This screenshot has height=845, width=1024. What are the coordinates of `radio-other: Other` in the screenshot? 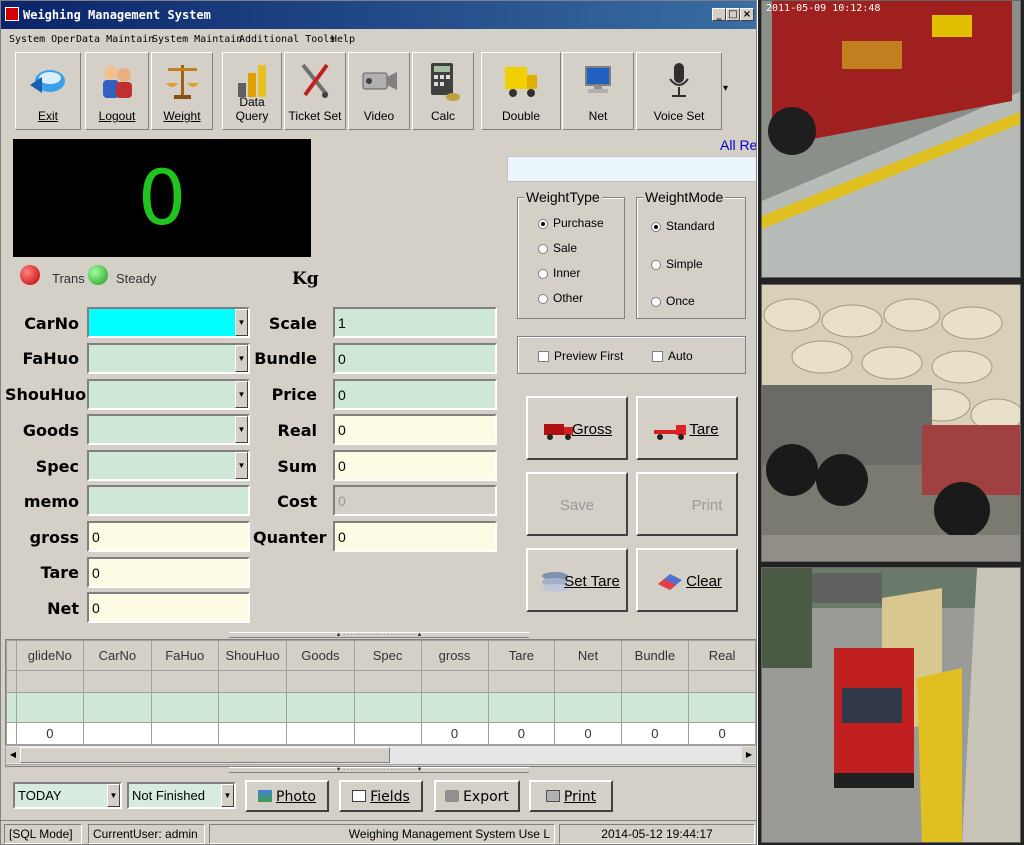 It's located at (560, 298).